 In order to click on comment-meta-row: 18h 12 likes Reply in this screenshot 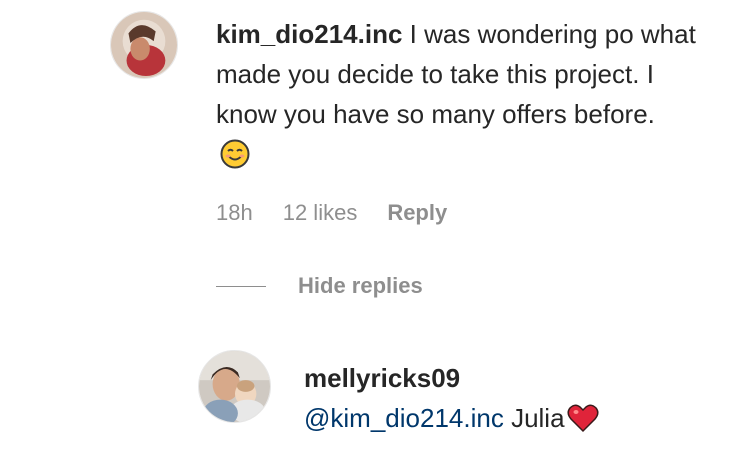, I will do `click(331, 213)`.